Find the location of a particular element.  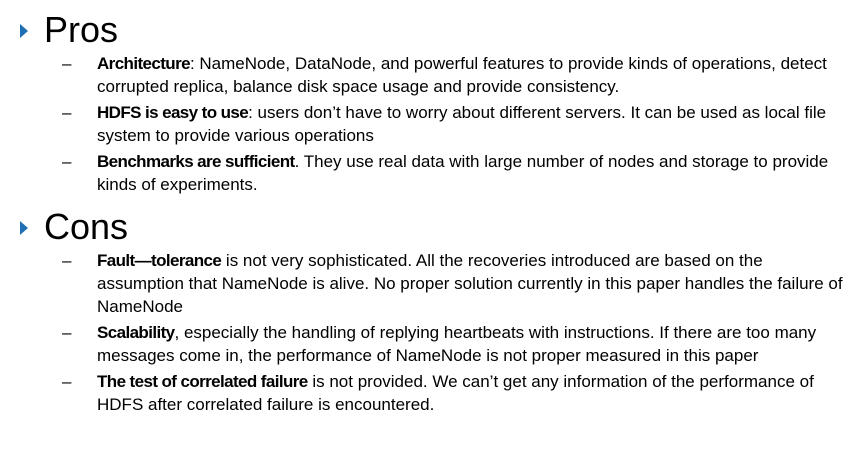

item-term: HDFS is easy to use is located at coordinates (173, 112).